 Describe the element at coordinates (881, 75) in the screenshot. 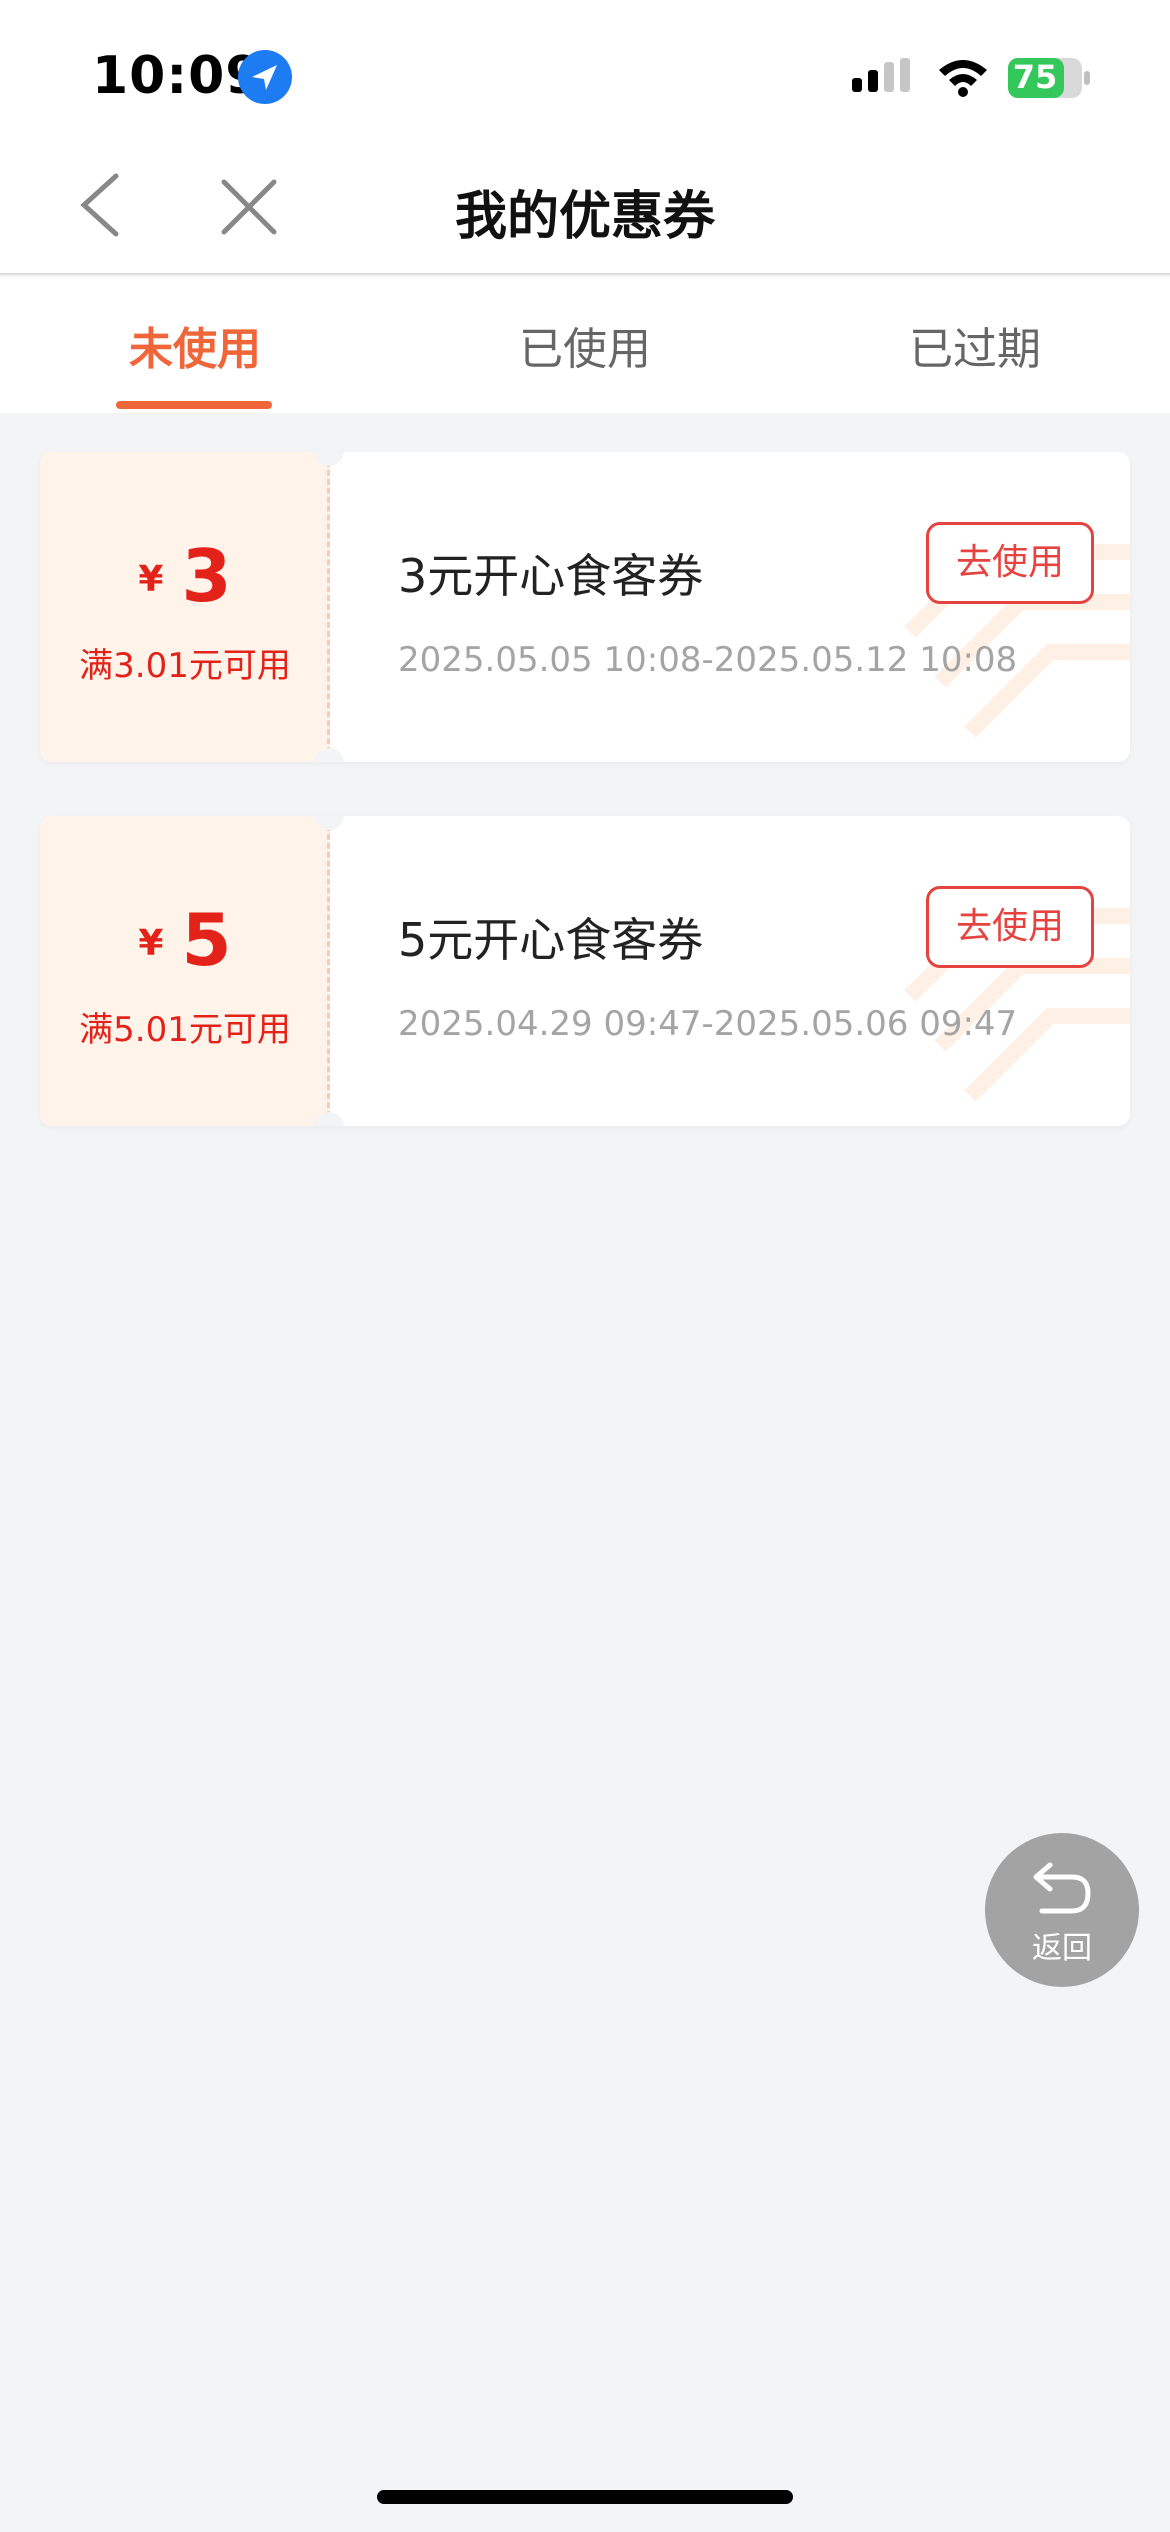

I see `cellular-signal-icon` at that location.